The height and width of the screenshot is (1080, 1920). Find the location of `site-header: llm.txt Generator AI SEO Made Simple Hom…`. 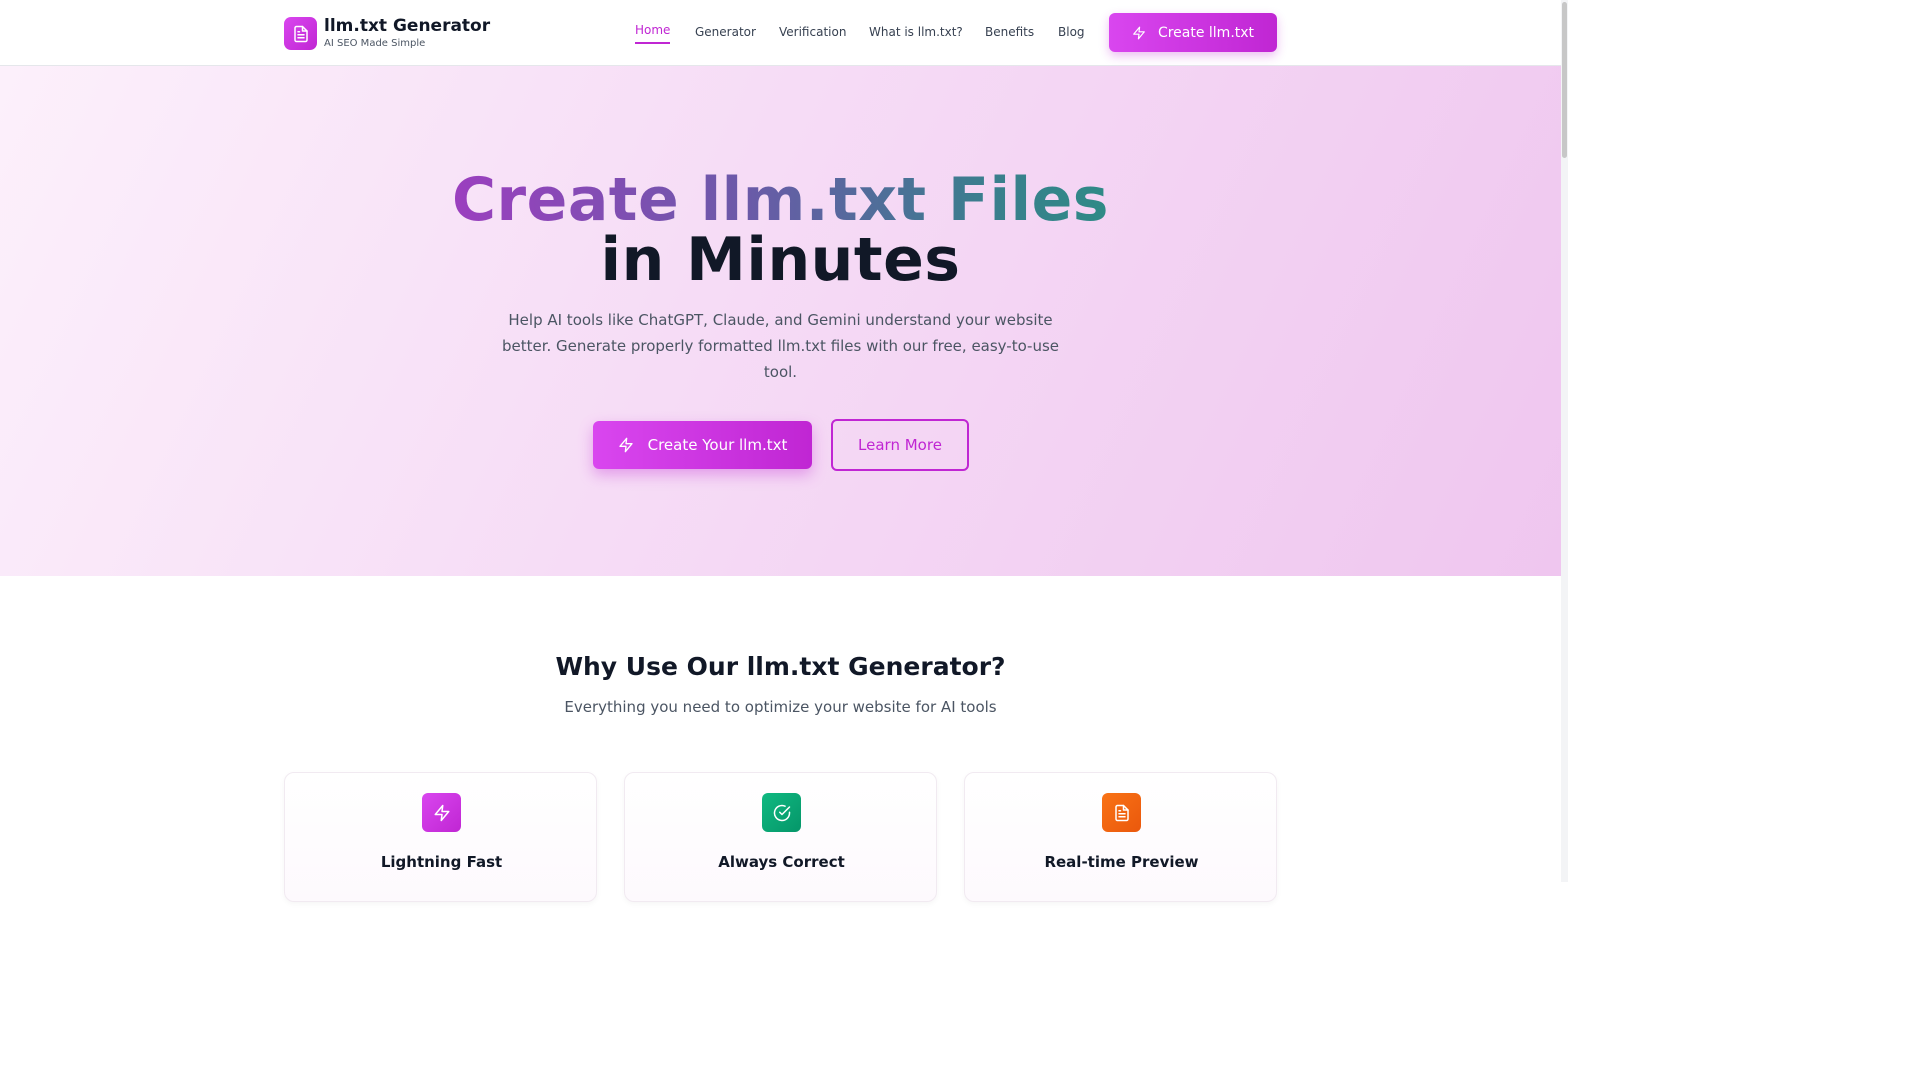

site-header: llm.txt Generator AI SEO Made Simple Hom… is located at coordinates (780, 33).